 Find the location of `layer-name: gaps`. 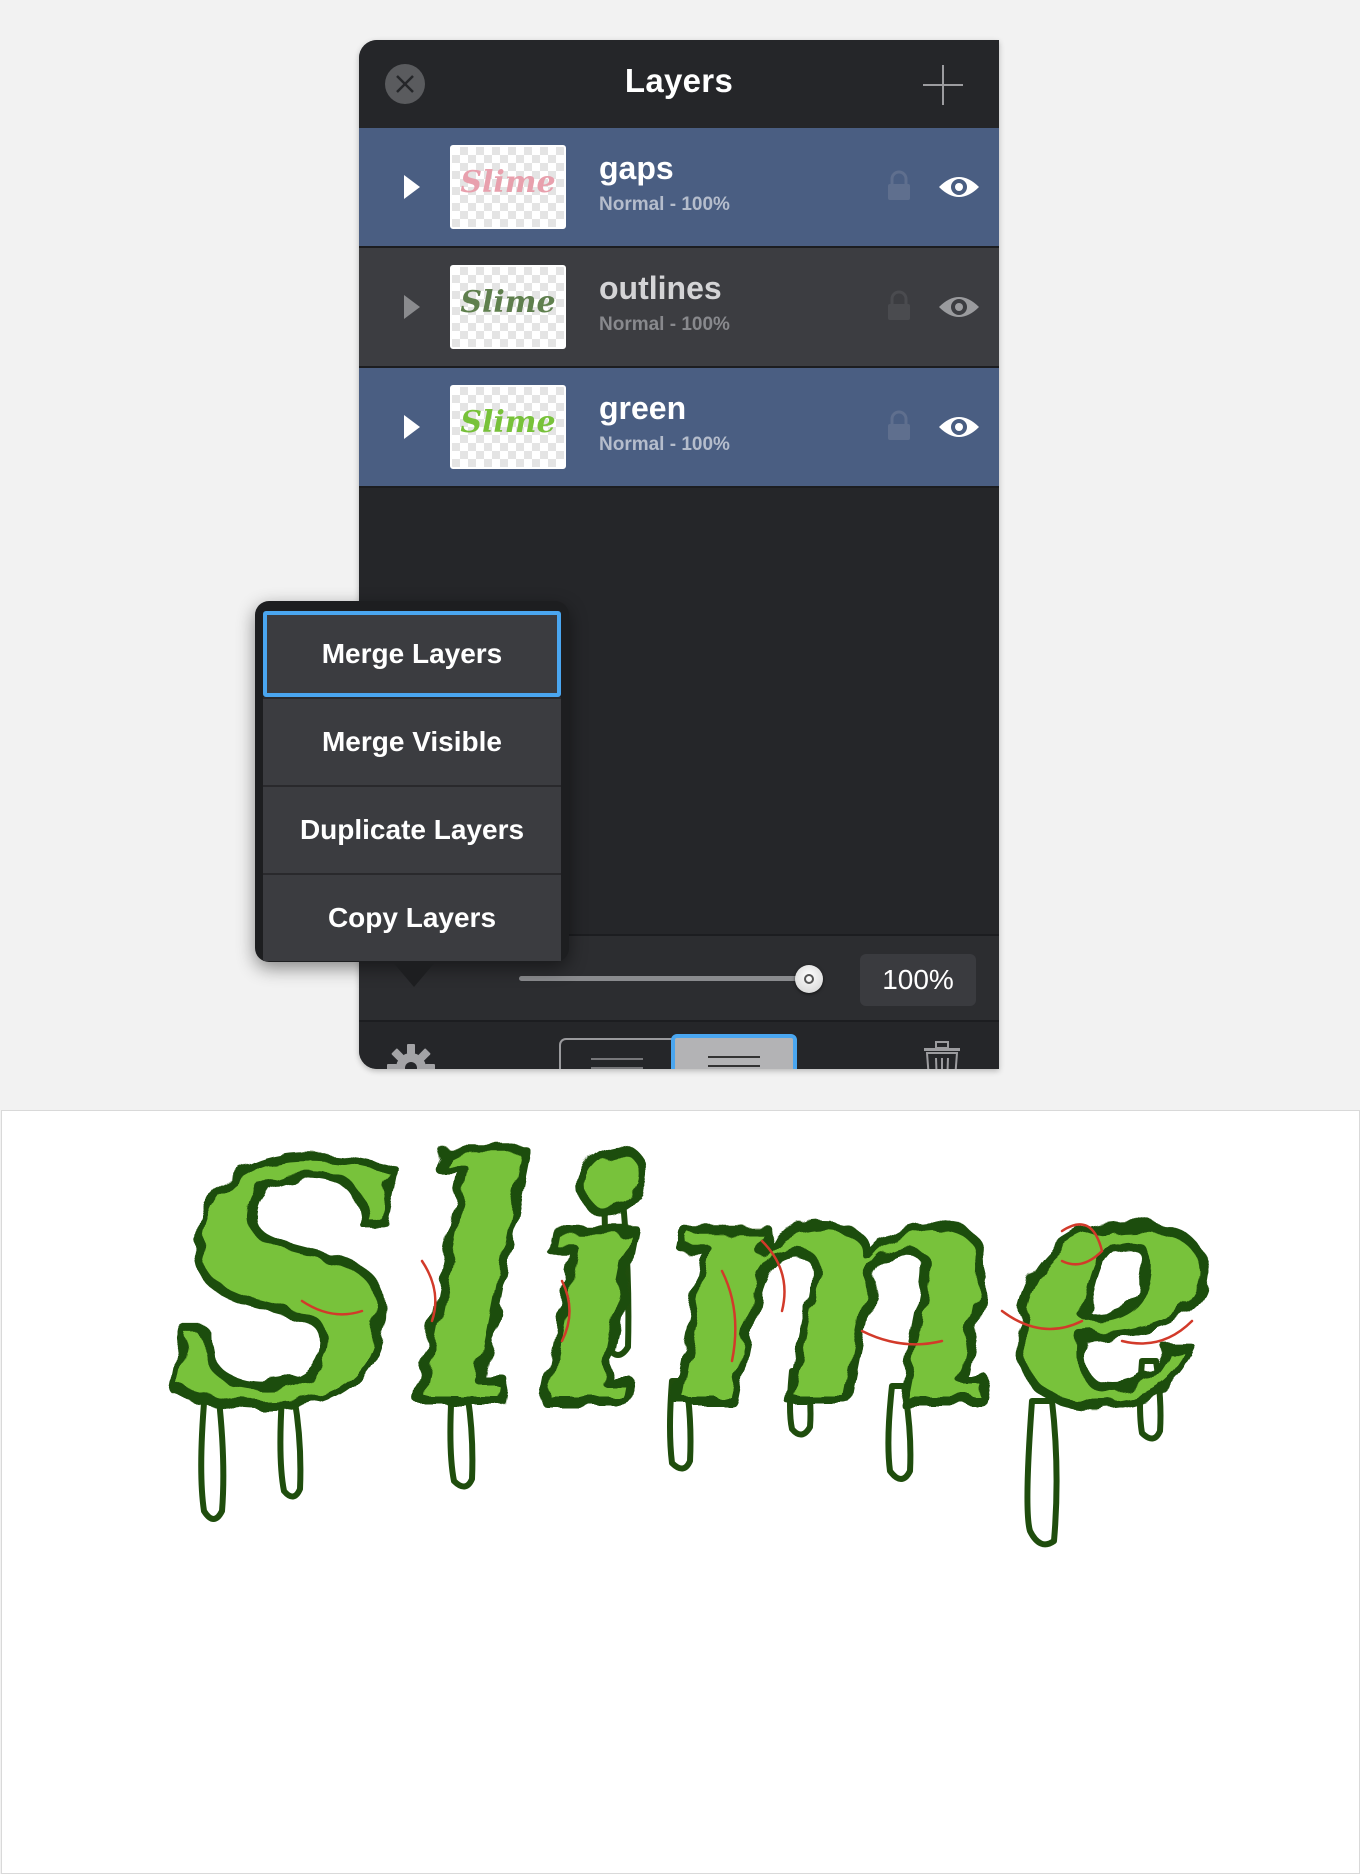

layer-name: gaps is located at coordinates (636, 168).